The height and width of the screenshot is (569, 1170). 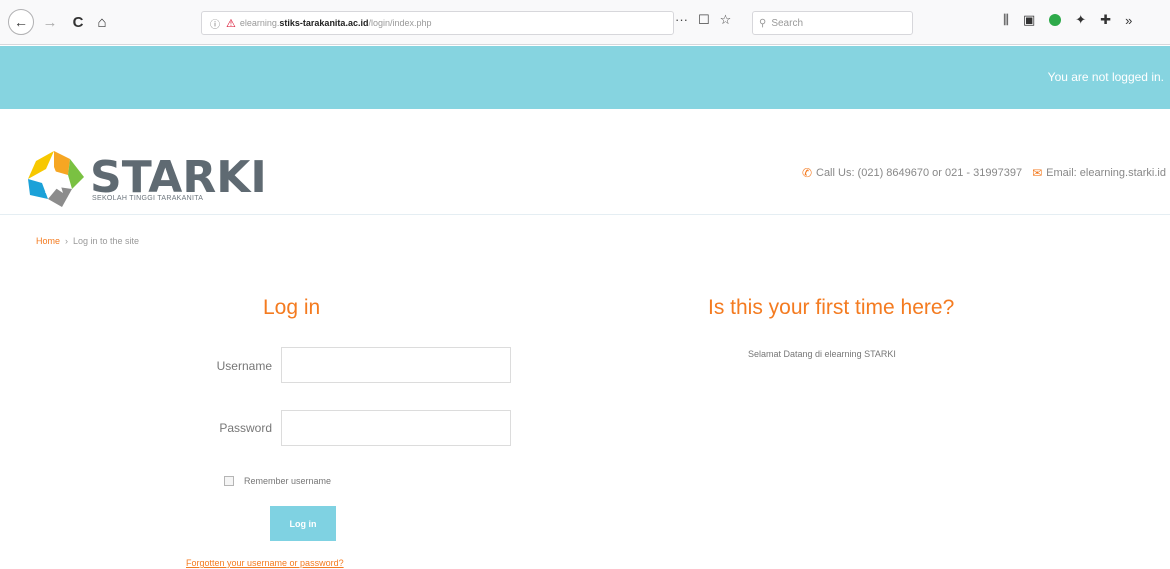 I want to click on extension-green-icon, so click(x=1055, y=20).